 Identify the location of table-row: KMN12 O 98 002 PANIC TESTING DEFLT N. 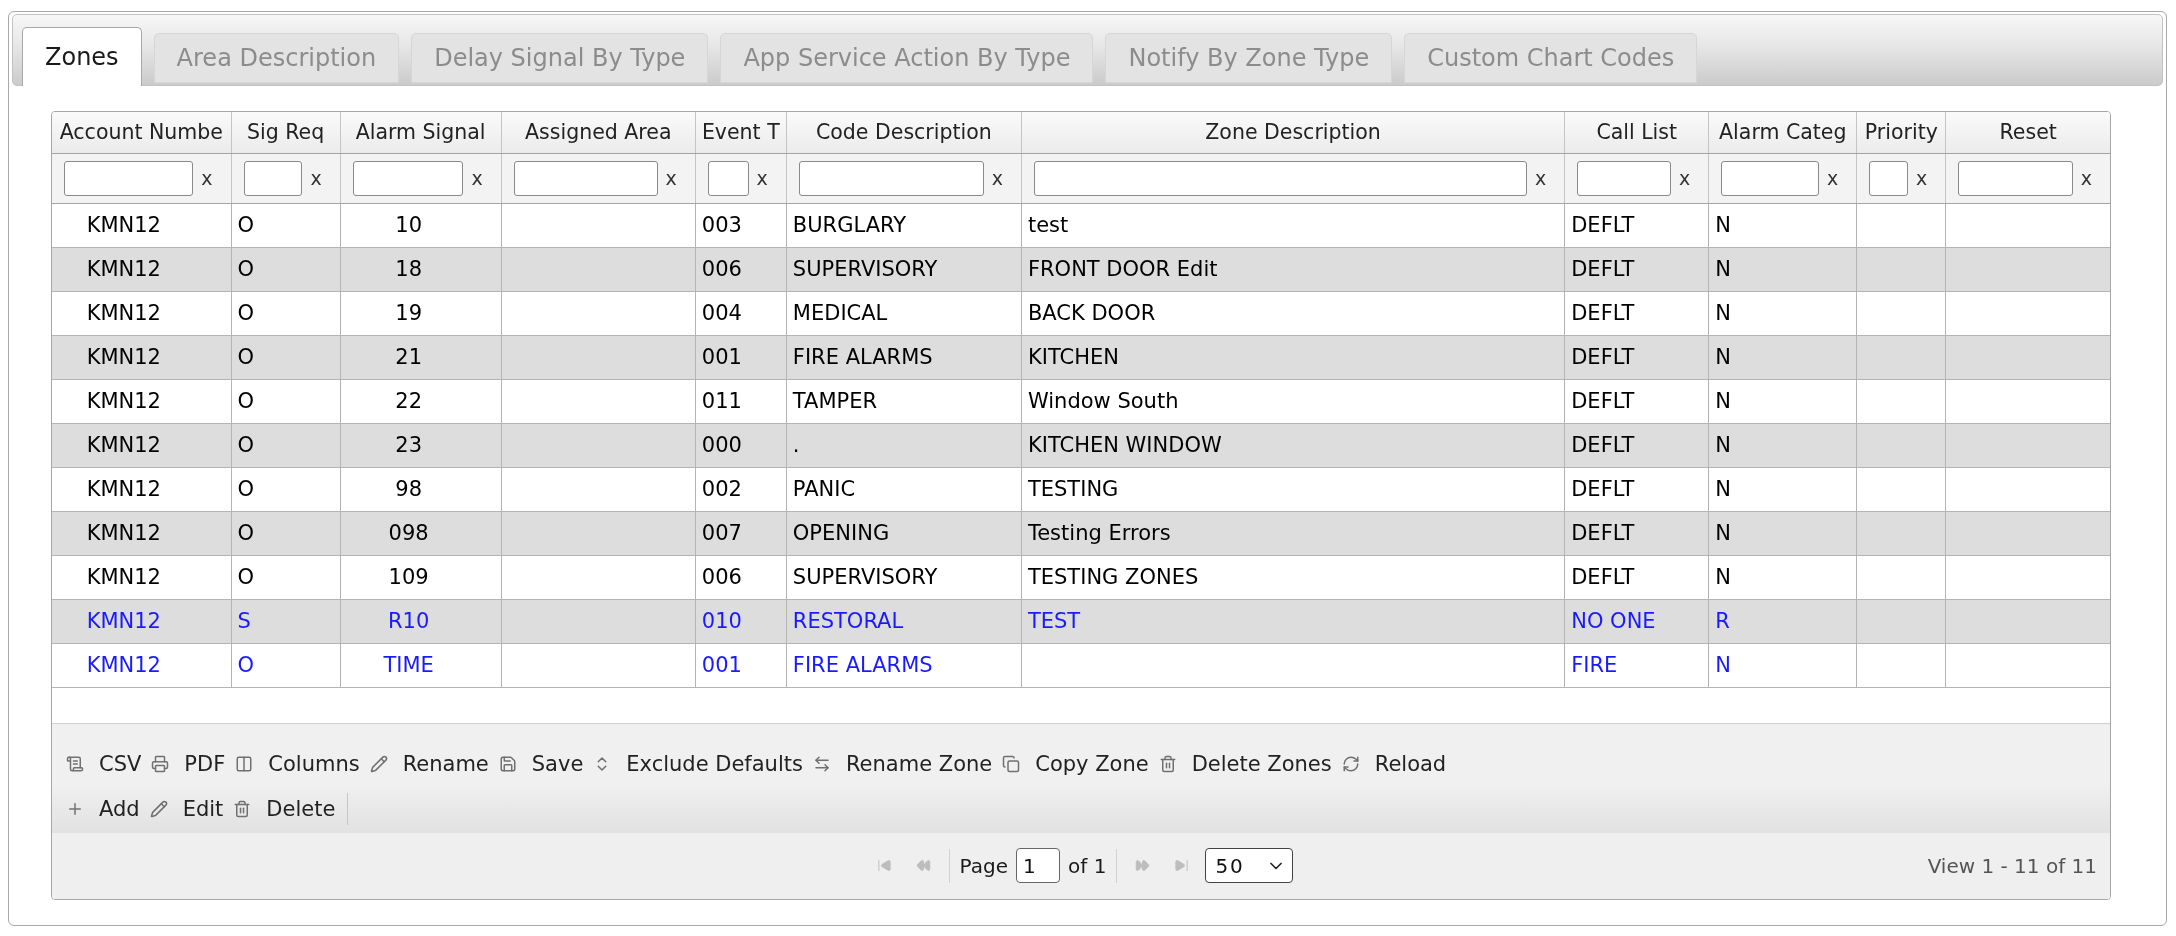
(1081, 489).